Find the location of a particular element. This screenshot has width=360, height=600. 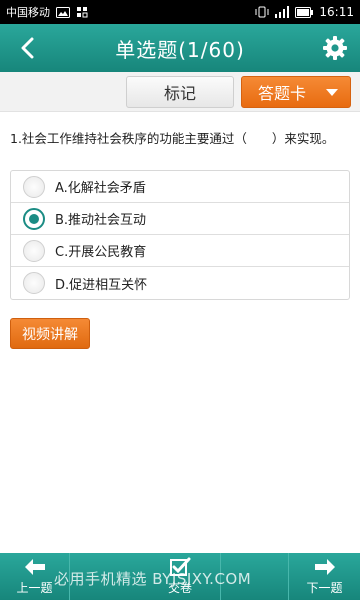

toolbar: 标记 答题卡 is located at coordinates (180, 92).